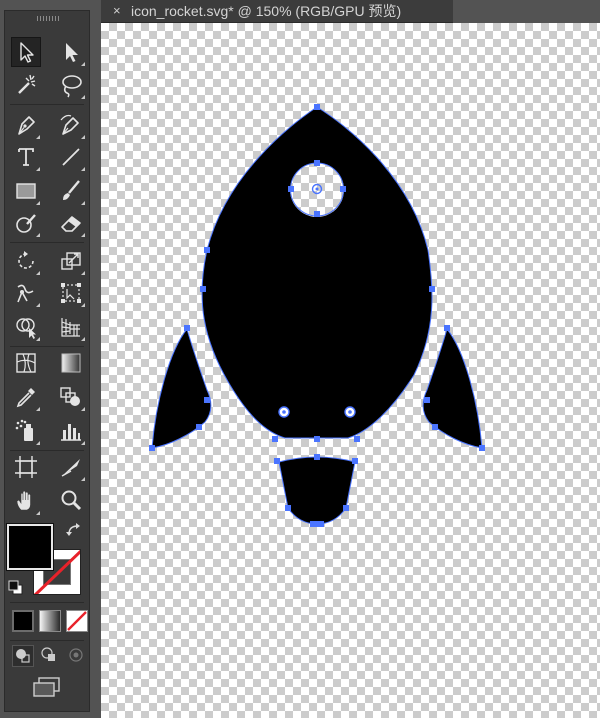 The height and width of the screenshot is (718, 600). What do you see at coordinates (47, 687) in the screenshot?
I see `screen-mode-icon` at bounding box center [47, 687].